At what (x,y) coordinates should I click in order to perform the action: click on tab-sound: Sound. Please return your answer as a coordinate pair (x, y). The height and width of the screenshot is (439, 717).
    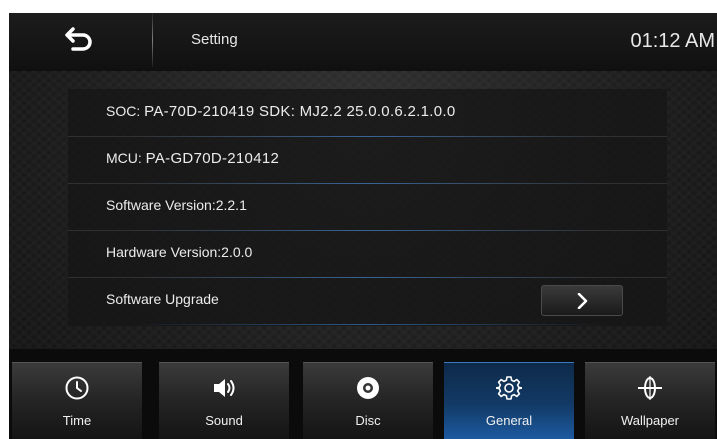
    Looking at the image, I should click on (224, 400).